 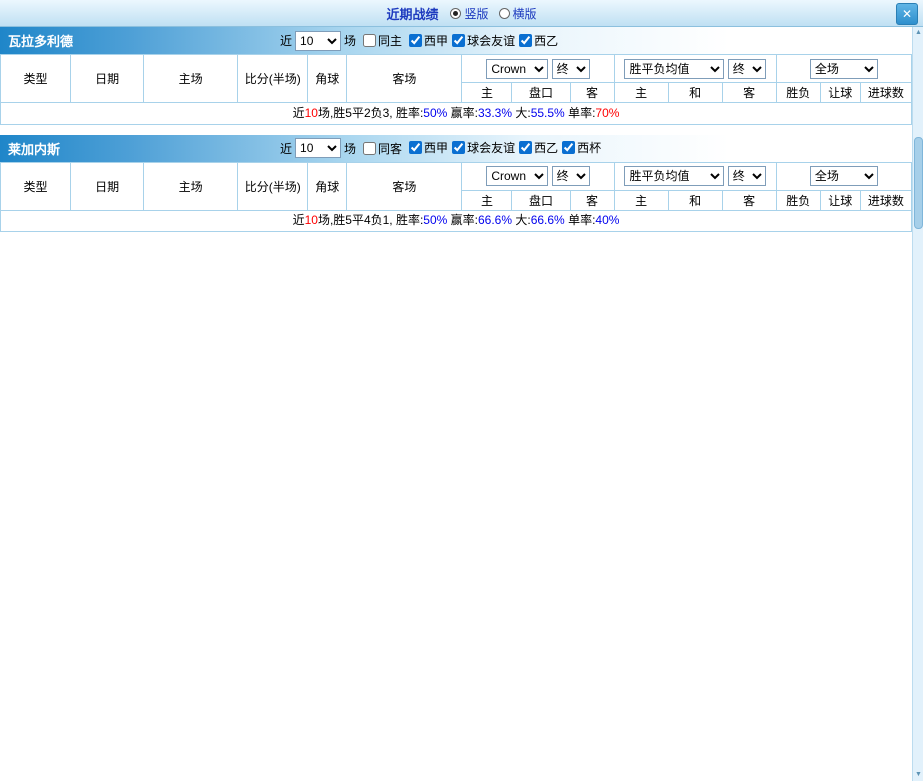 What do you see at coordinates (589, 148) in the screenshot?
I see `league-label: 西杯` at bounding box center [589, 148].